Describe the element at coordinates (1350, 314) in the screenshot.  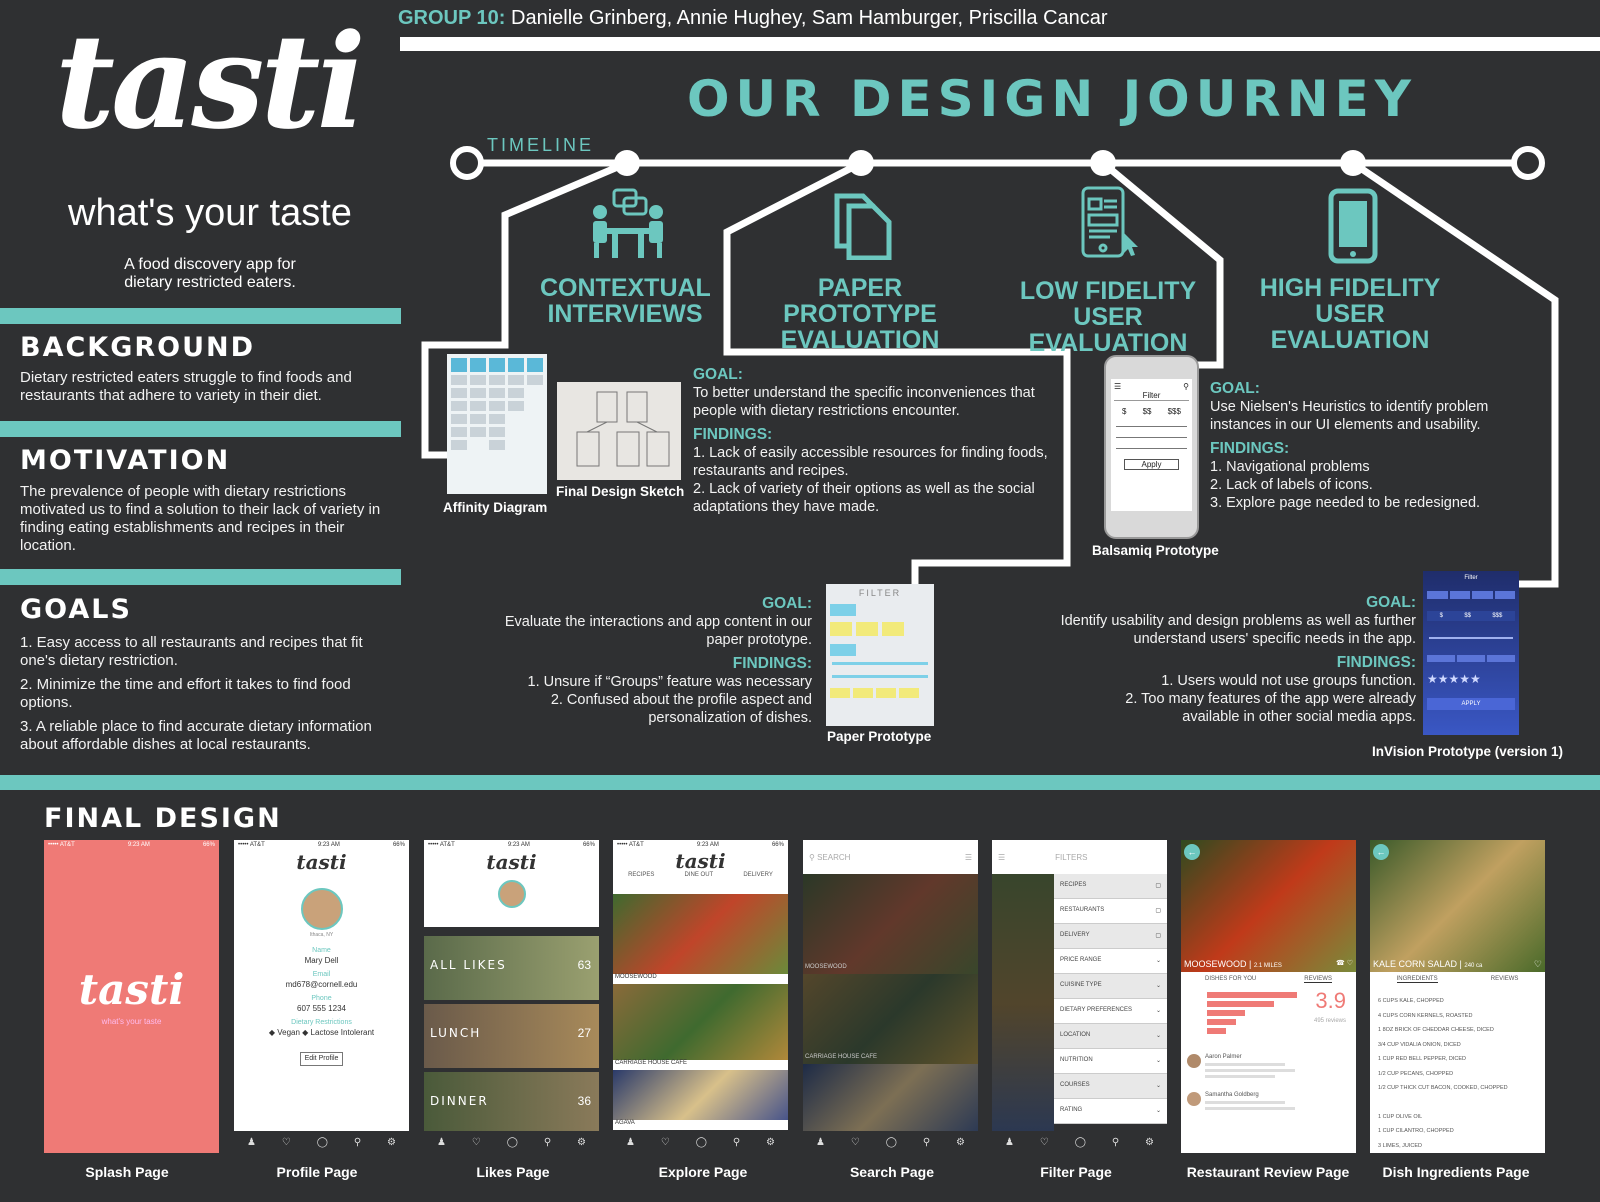
I see `phase-title-hifi: HIGH FIDELITY USER EVALUATION` at that location.